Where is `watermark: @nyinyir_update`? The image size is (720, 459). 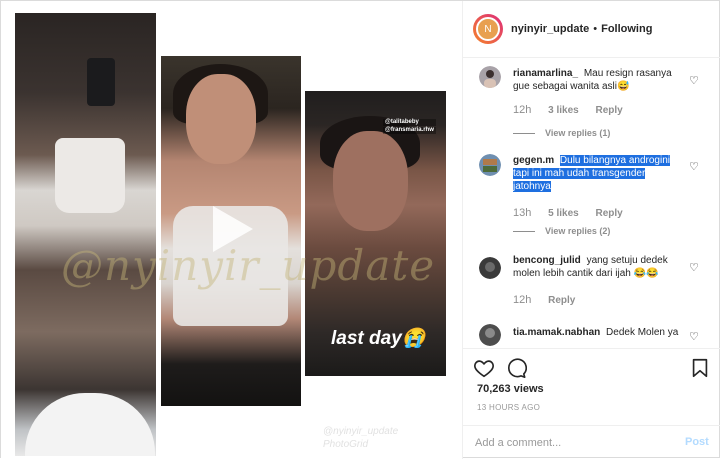 watermark: @nyinyir_update is located at coordinates (248, 265).